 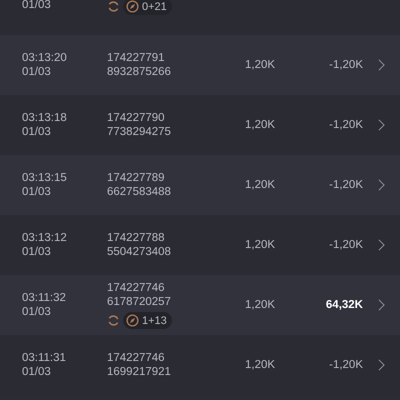 I want to click on id-text: 6627583488, so click(x=139, y=192).